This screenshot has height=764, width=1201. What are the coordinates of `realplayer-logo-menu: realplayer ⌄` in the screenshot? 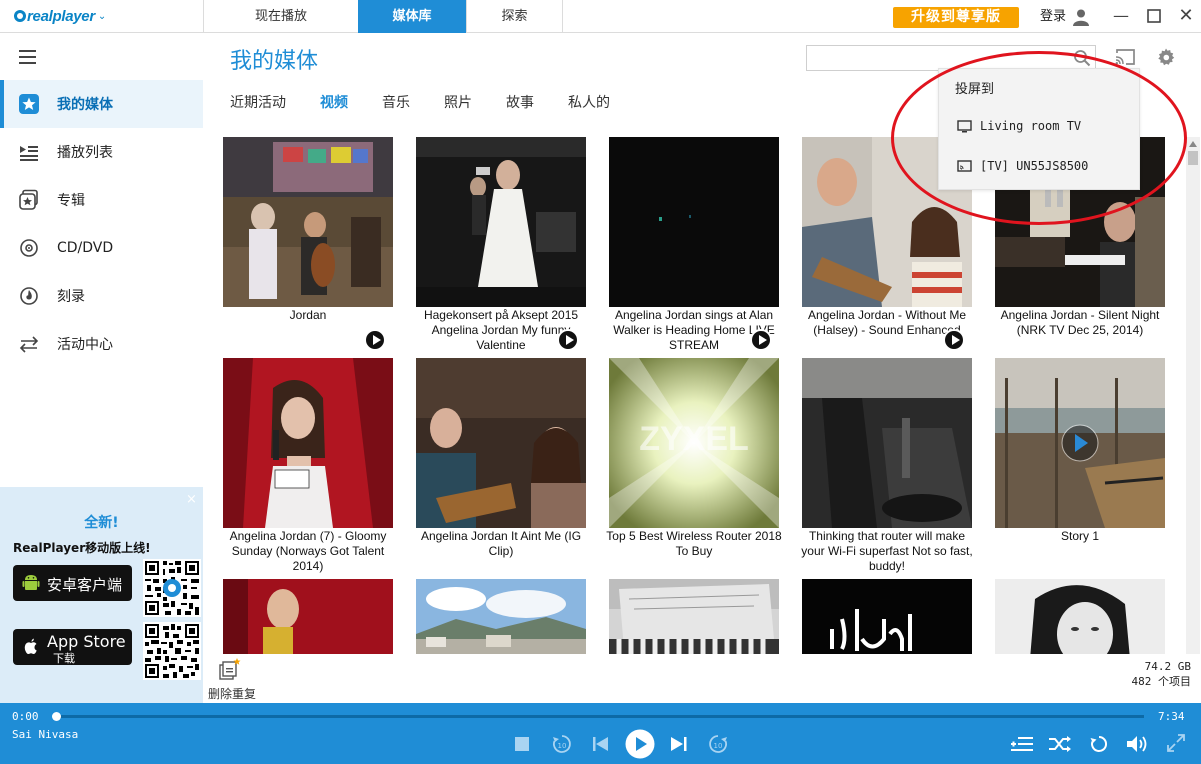 It's located at (60, 16).